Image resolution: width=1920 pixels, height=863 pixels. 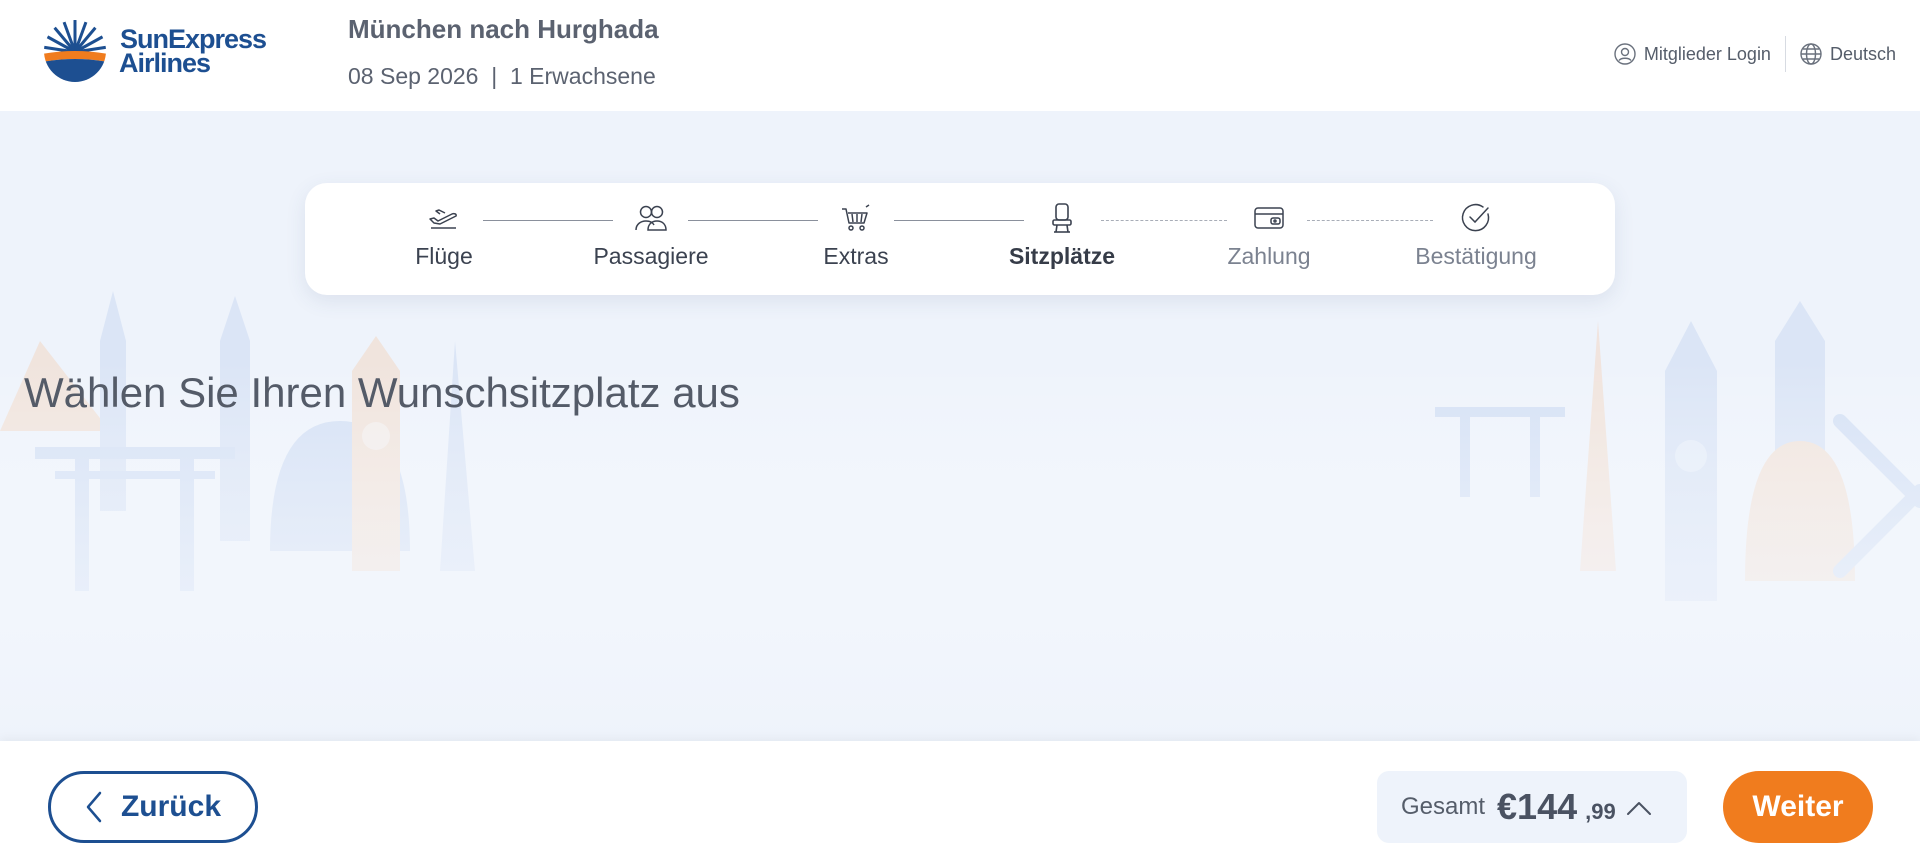 I want to click on trip-title: München nach Hurghada, so click(x=503, y=29).